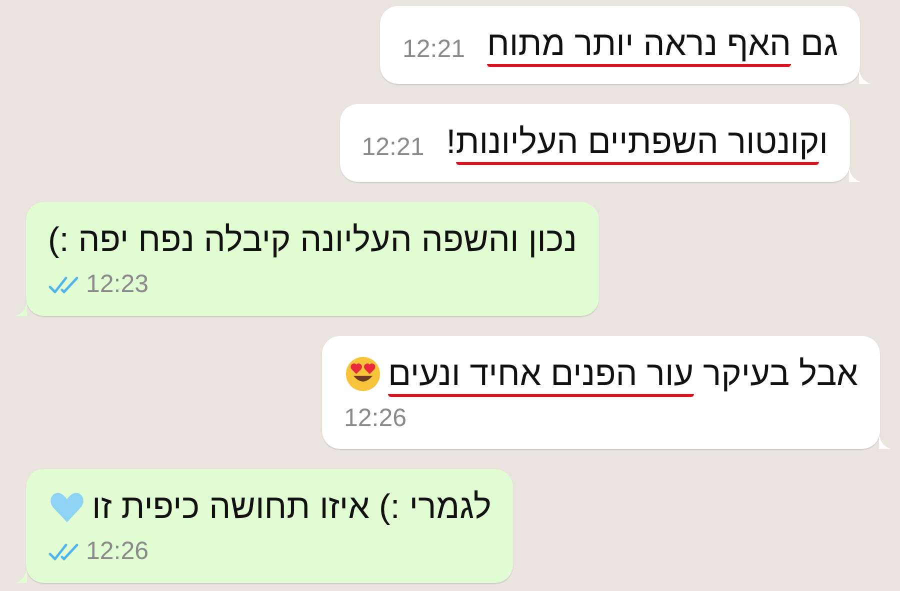  Describe the element at coordinates (623, 374) in the screenshot. I see `message-text: אבל בעיקר עור הפנים אחיד ונעים` at that location.